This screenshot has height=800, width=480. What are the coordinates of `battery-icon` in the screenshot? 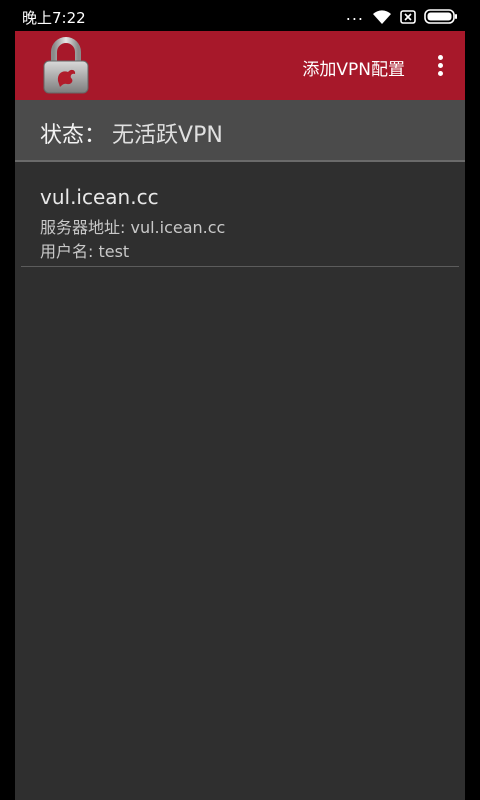 It's located at (441, 16).